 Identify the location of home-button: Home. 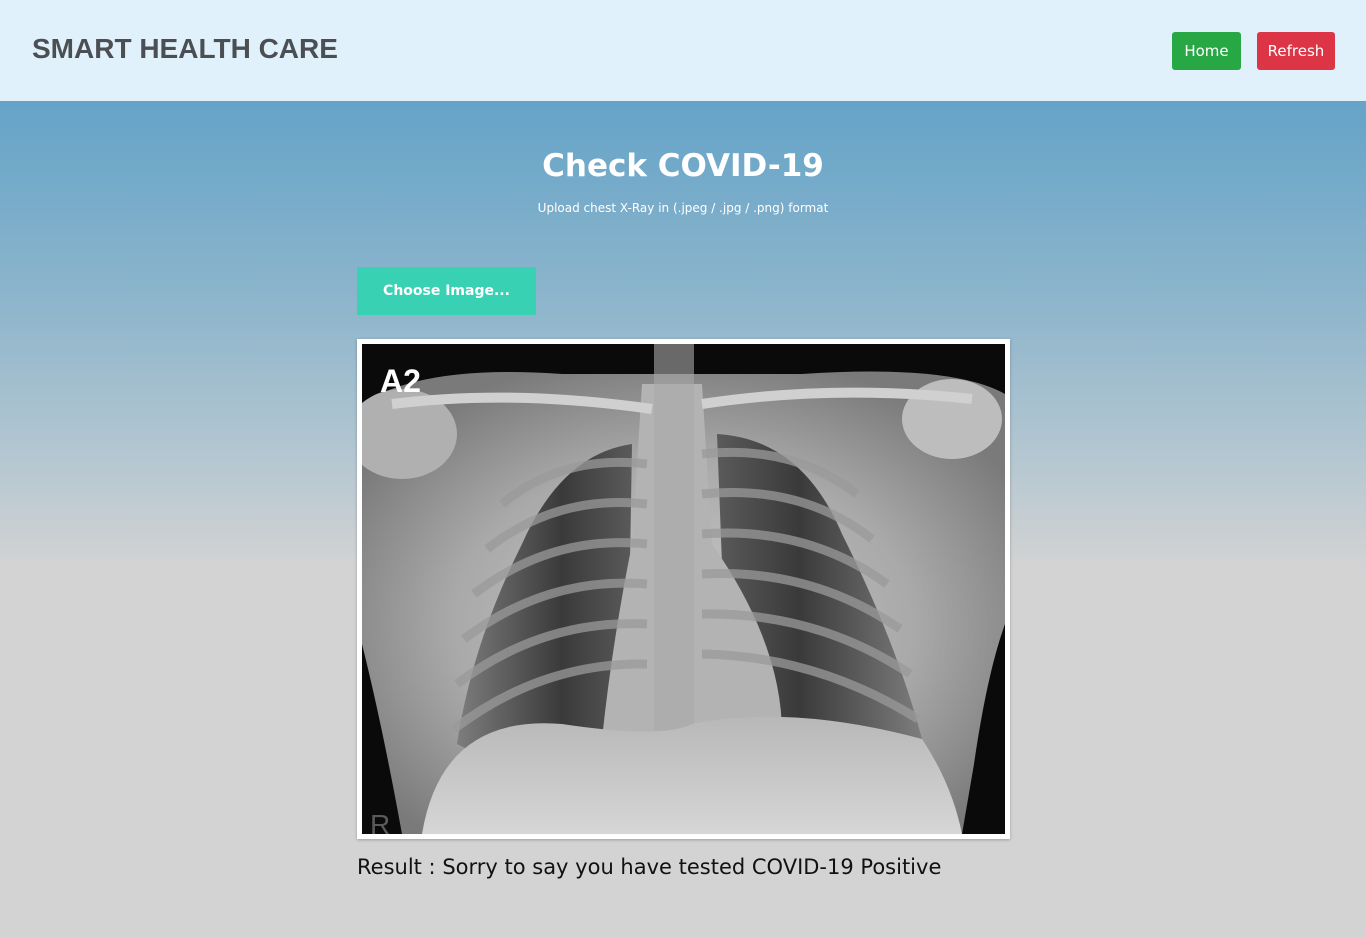
(1206, 51).